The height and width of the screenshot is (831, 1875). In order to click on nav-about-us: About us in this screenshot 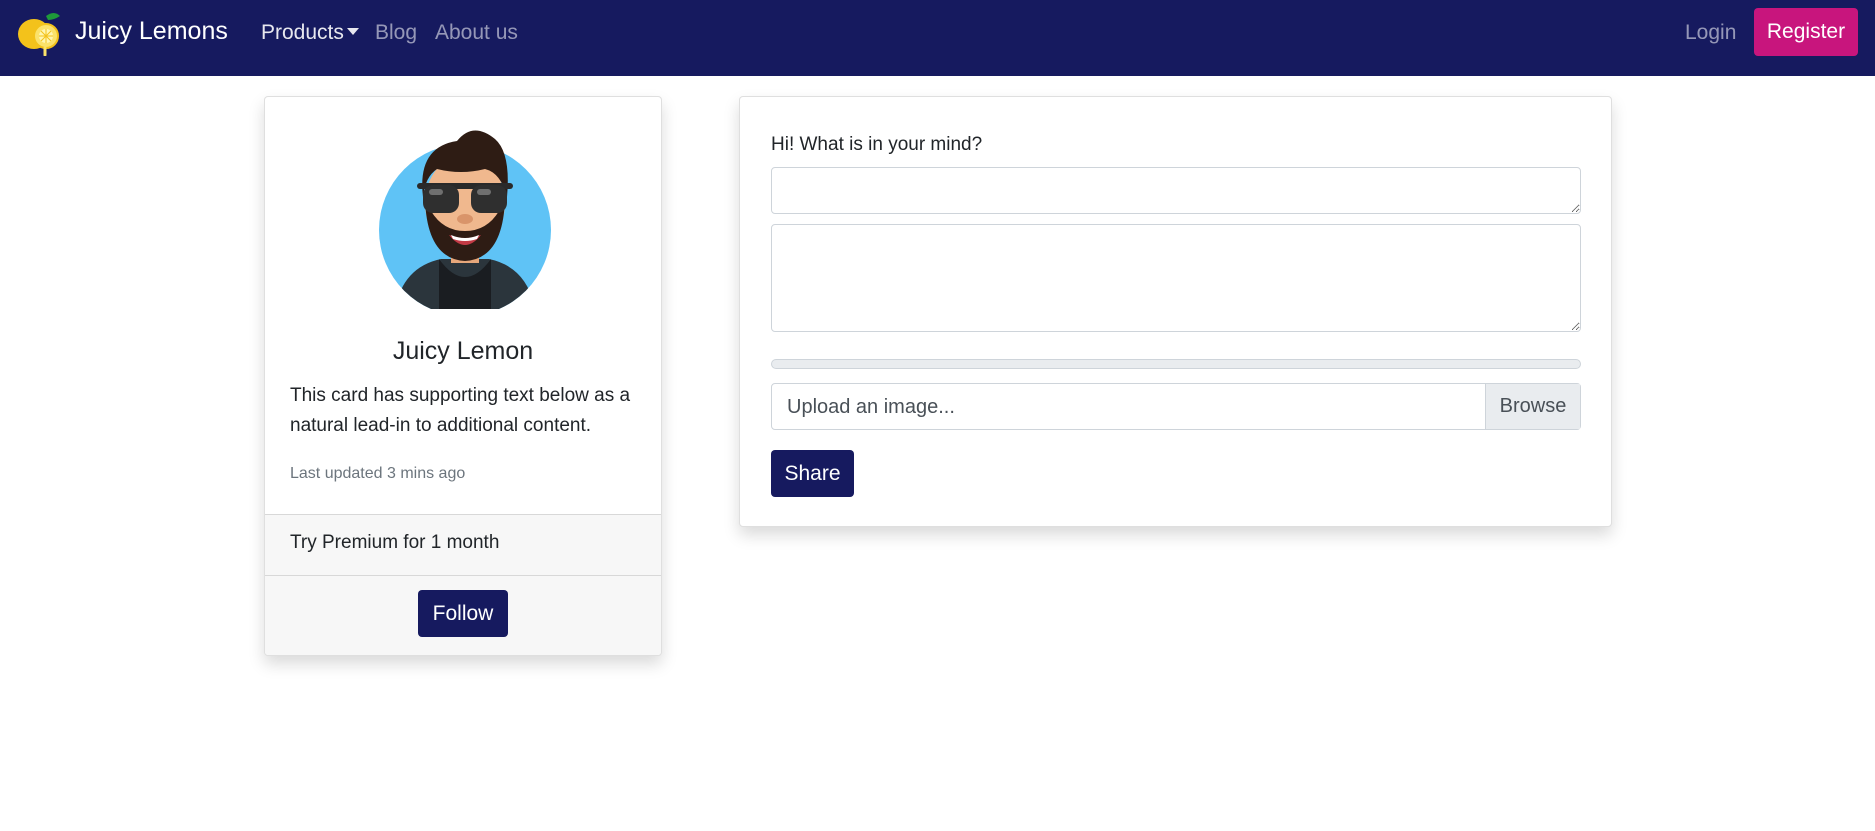, I will do `click(476, 33)`.